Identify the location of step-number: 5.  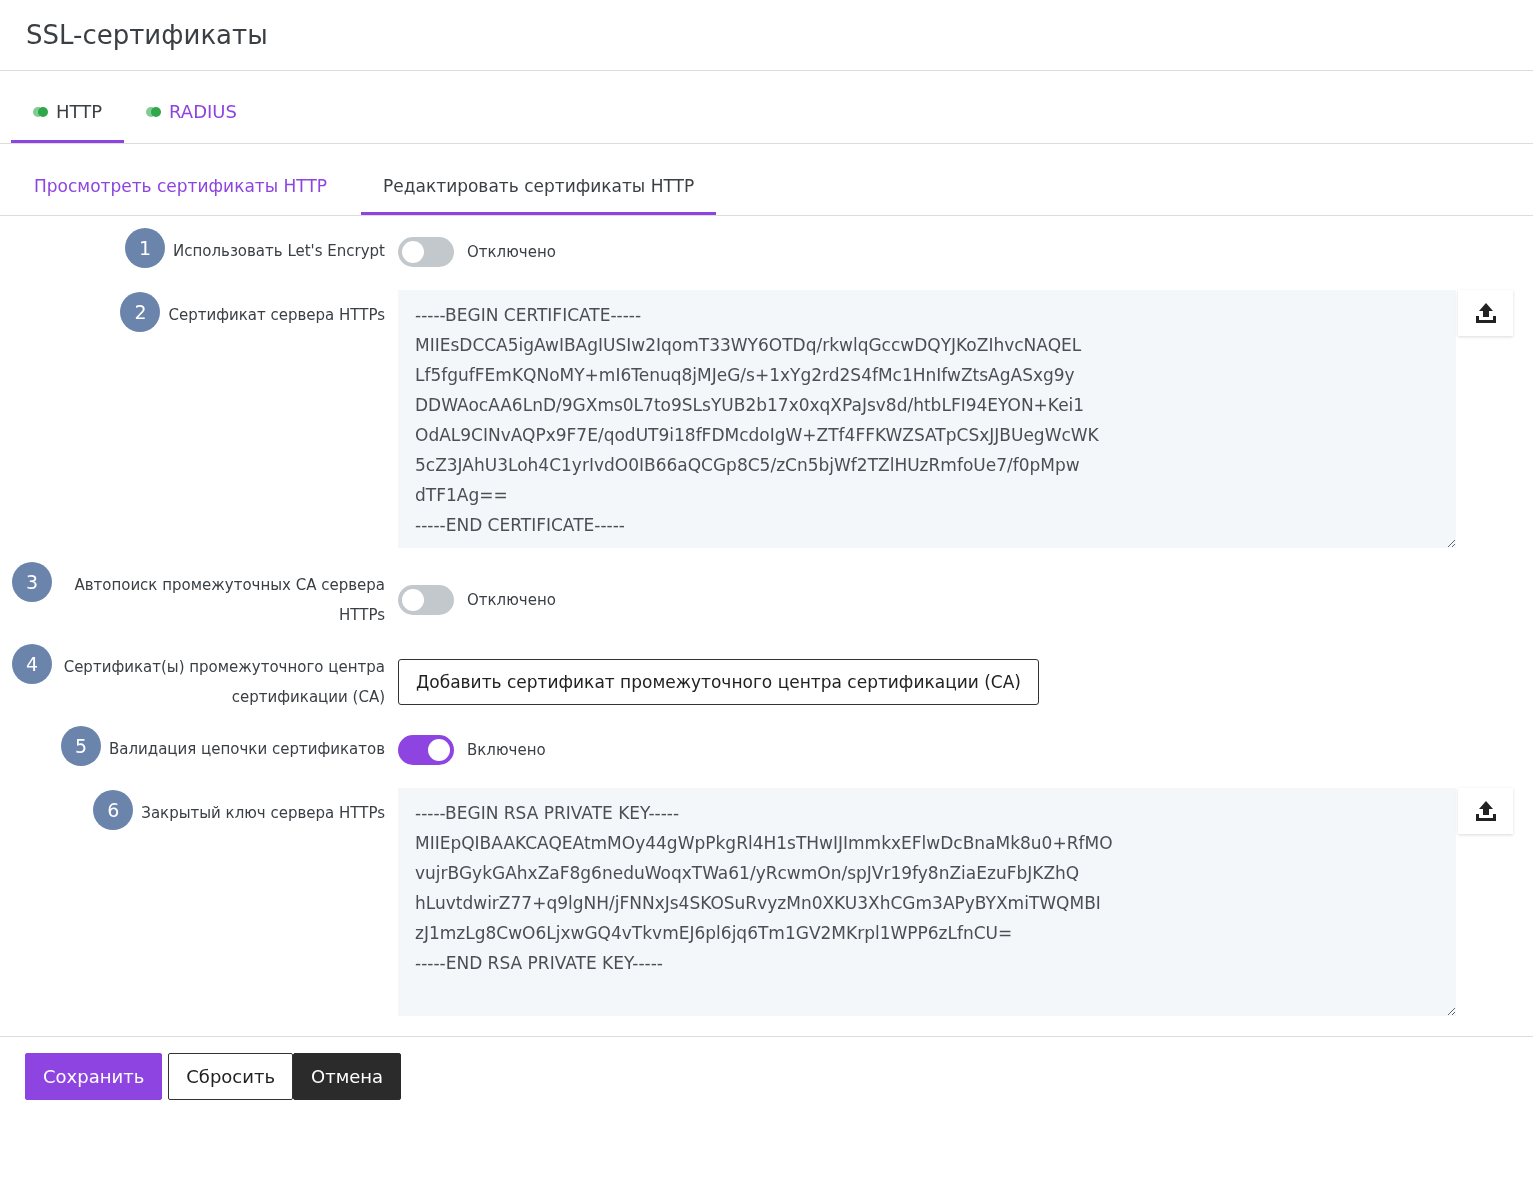
(80, 746).